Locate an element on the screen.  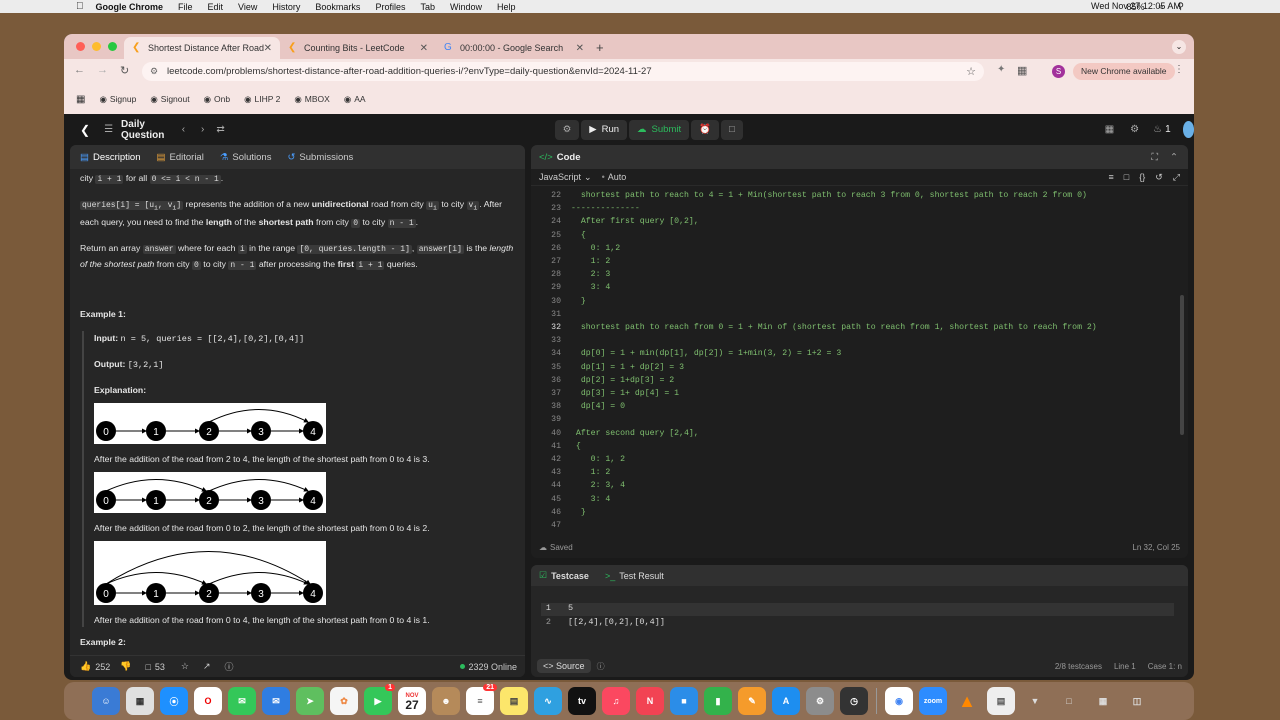
facetime-icon: ▶ 1 is located at coordinates (379, 699).